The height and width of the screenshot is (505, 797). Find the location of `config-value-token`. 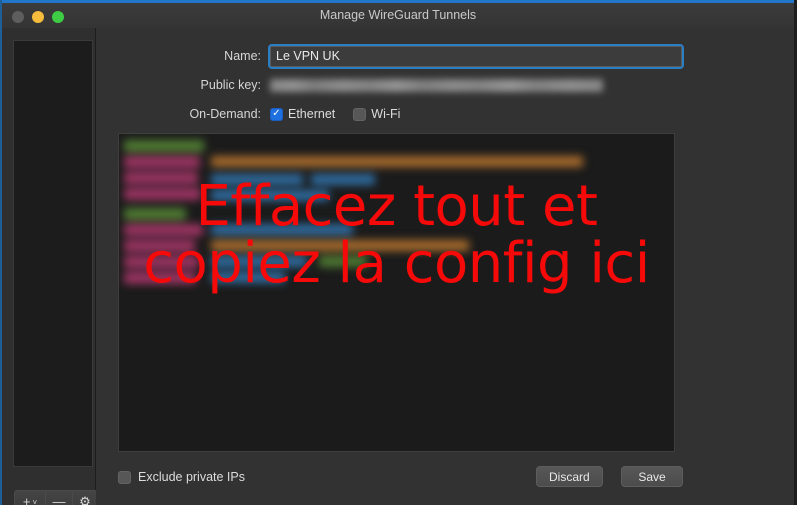

config-value-token is located at coordinates (397, 161).